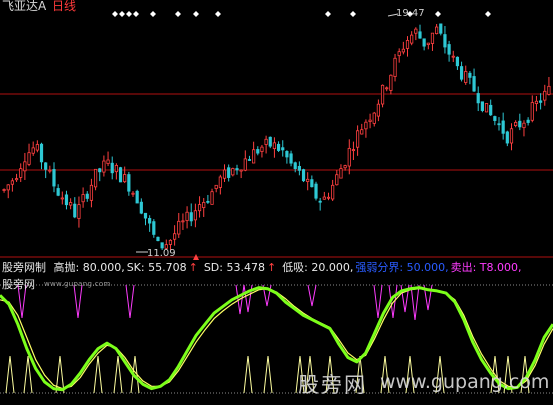 Image resolution: width=553 pixels, height=405 pixels. What do you see at coordinates (312, 295) in the screenshot?
I see `sell-signal-spike` at bounding box center [312, 295].